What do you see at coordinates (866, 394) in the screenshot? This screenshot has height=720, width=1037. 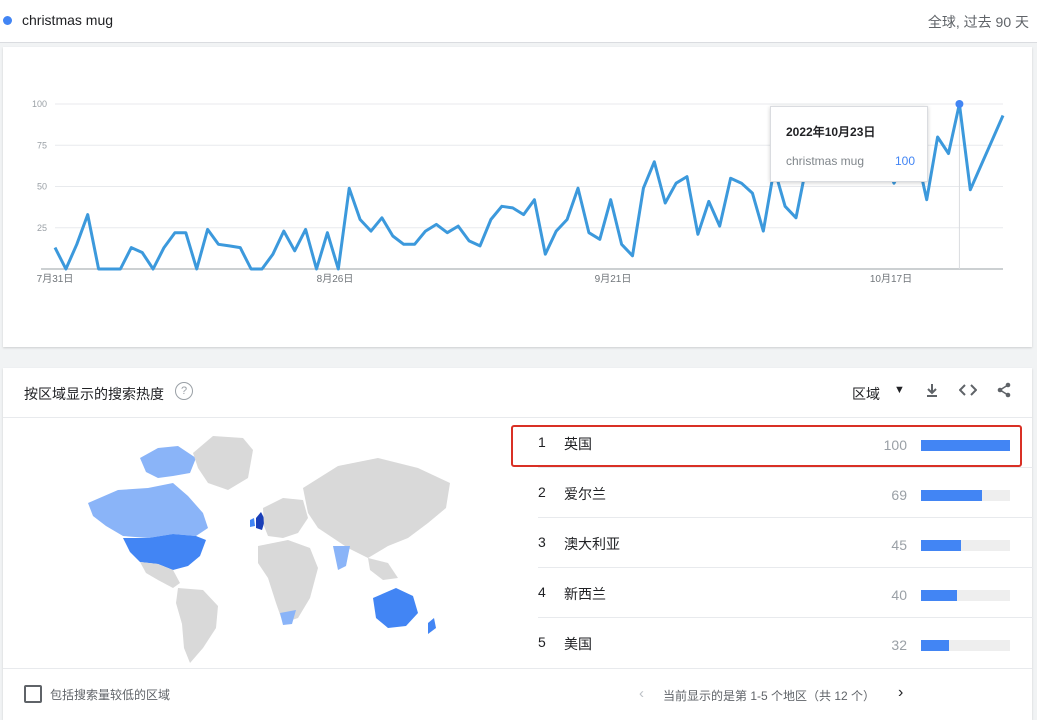 I see `region-dropdown: 区域` at bounding box center [866, 394].